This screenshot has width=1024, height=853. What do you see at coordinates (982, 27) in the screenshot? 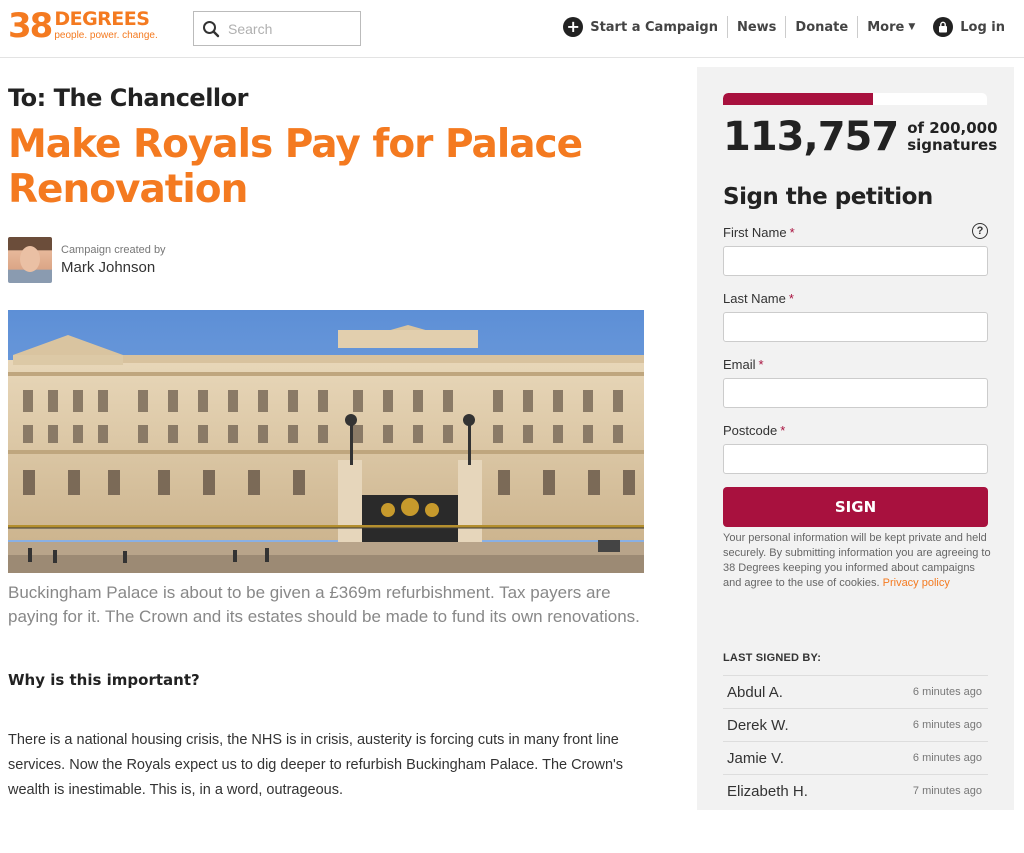
I see `nav-login-label: Log in` at bounding box center [982, 27].